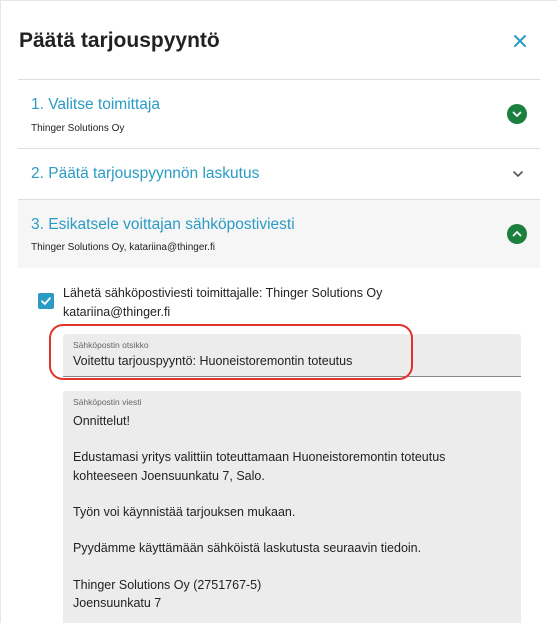  I want to click on step-1-subtitle: Thinger Solutions Oy, so click(78, 128).